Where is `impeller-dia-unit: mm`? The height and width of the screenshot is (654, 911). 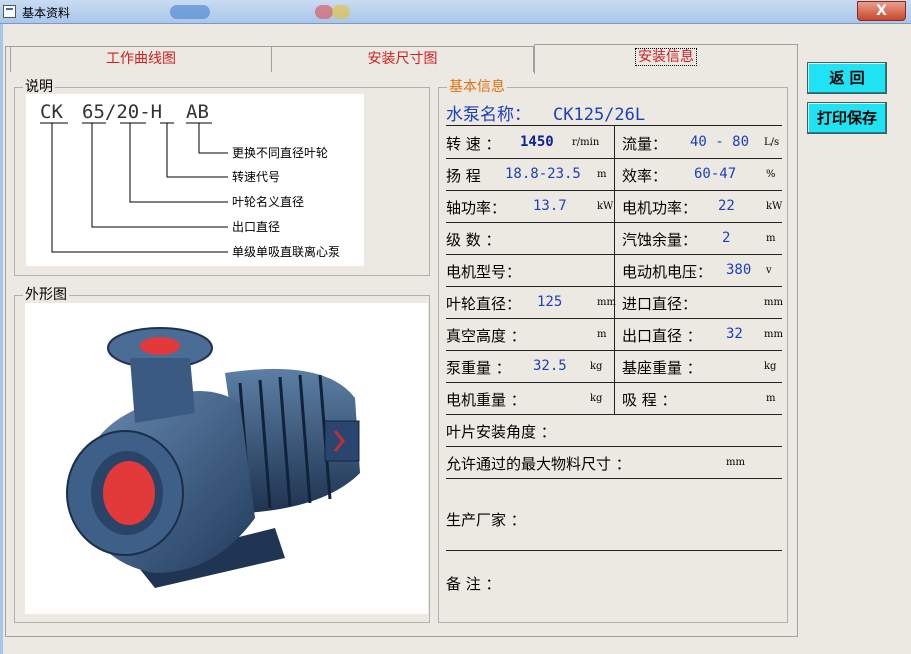 impeller-dia-unit: mm is located at coordinates (606, 302).